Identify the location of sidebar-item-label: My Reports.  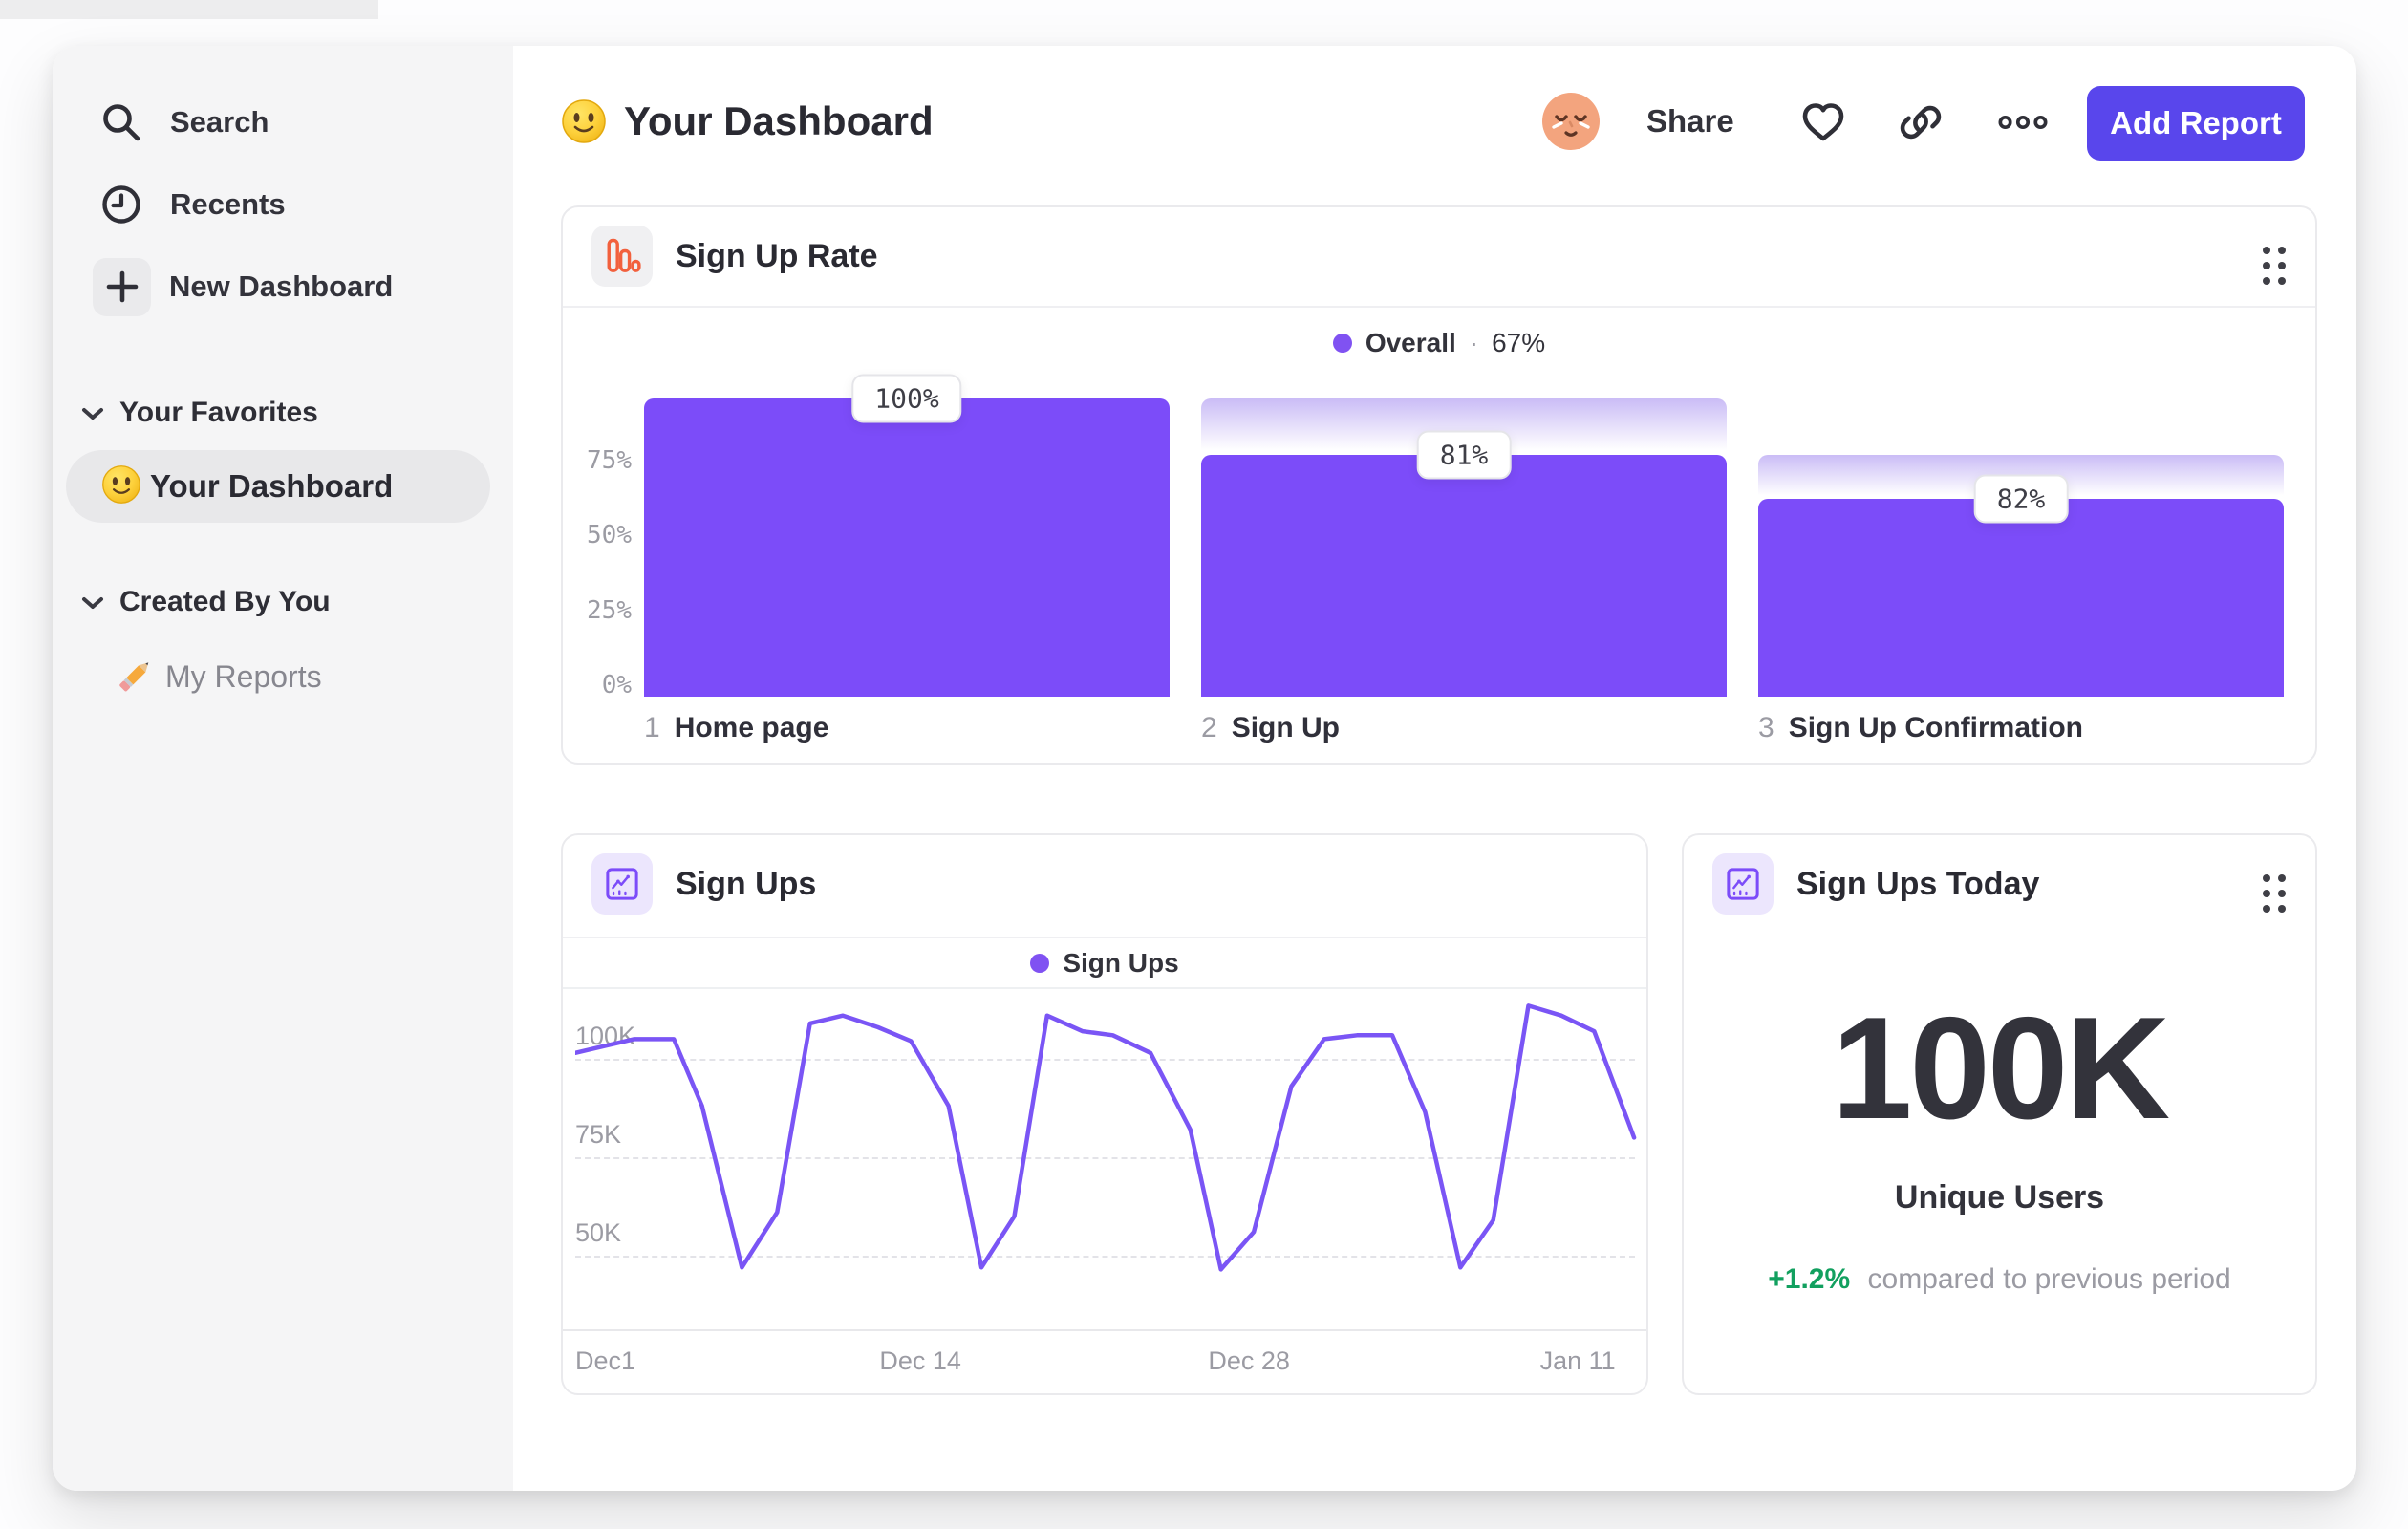
(244, 676).